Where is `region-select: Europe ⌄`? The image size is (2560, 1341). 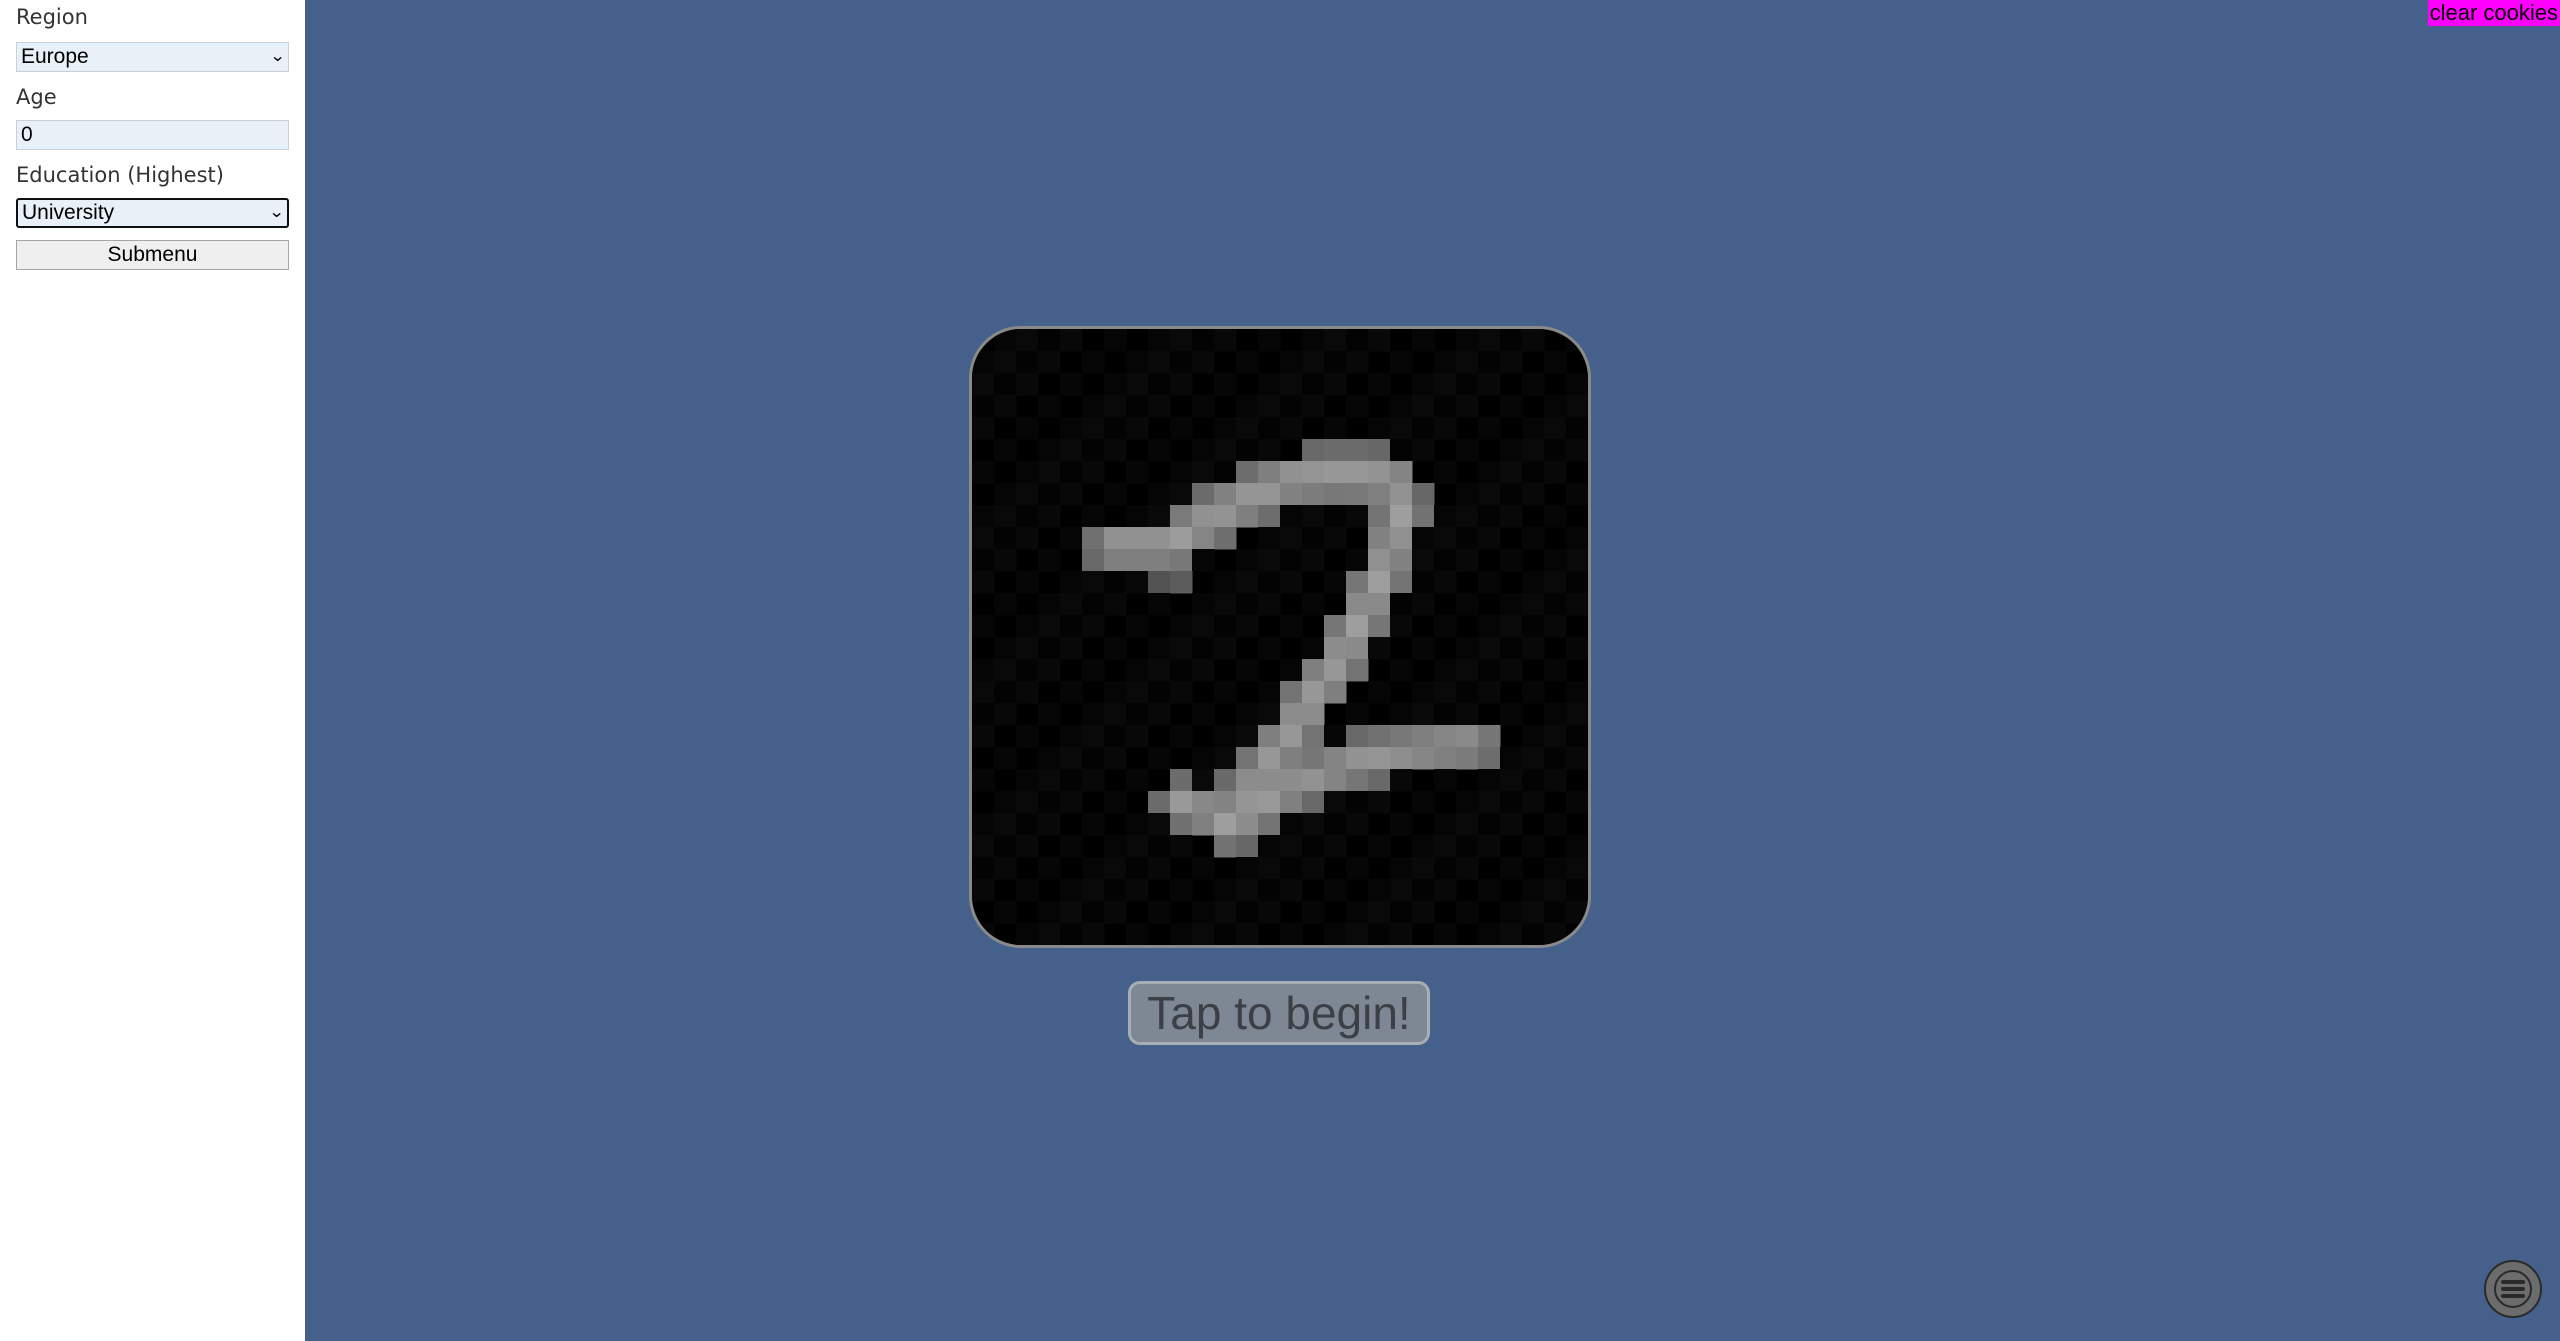 region-select: Europe ⌄ is located at coordinates (152, 57).